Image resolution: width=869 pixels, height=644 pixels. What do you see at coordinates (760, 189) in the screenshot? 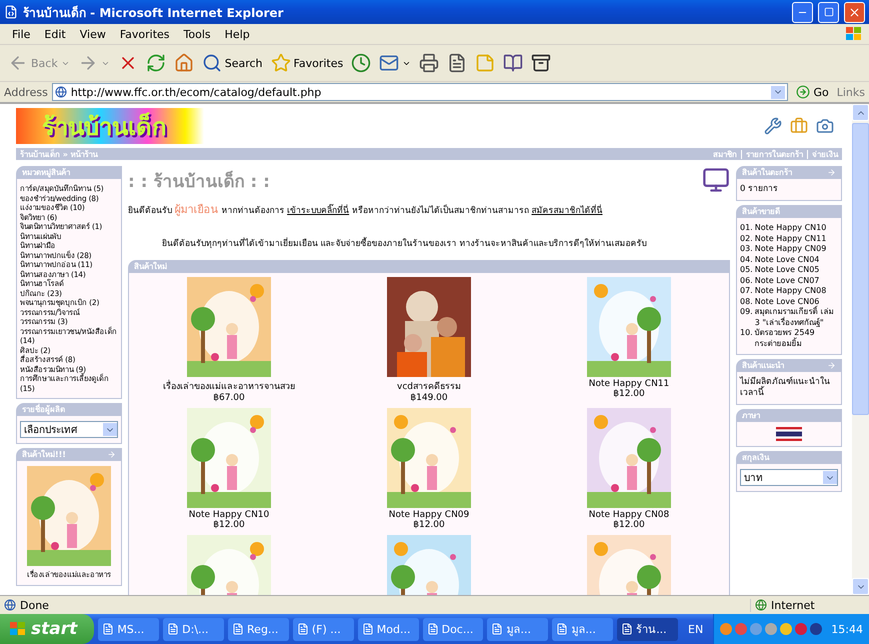
I see `cart-count: 0 รายการ` at bounding box center [760, 189].